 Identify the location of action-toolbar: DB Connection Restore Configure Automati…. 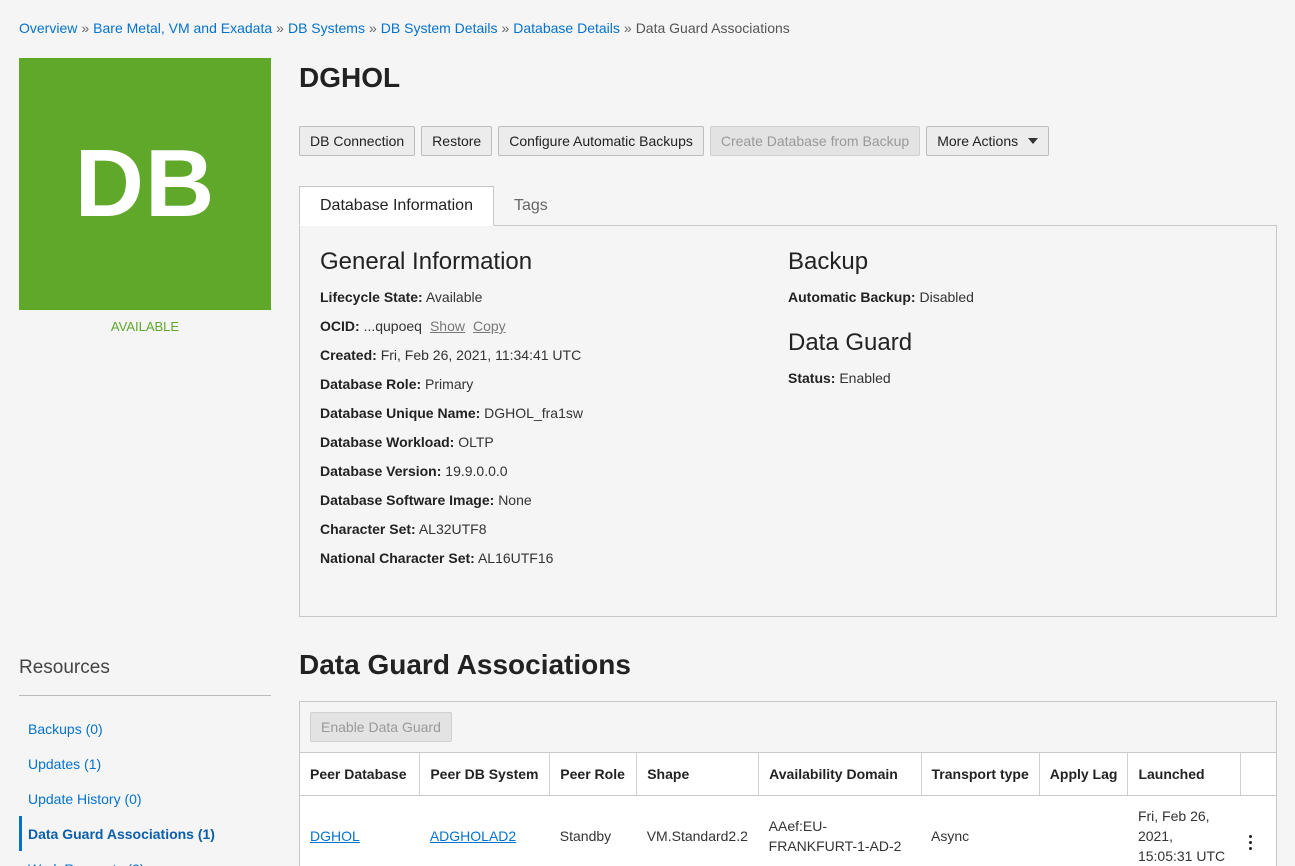
(674, 141).